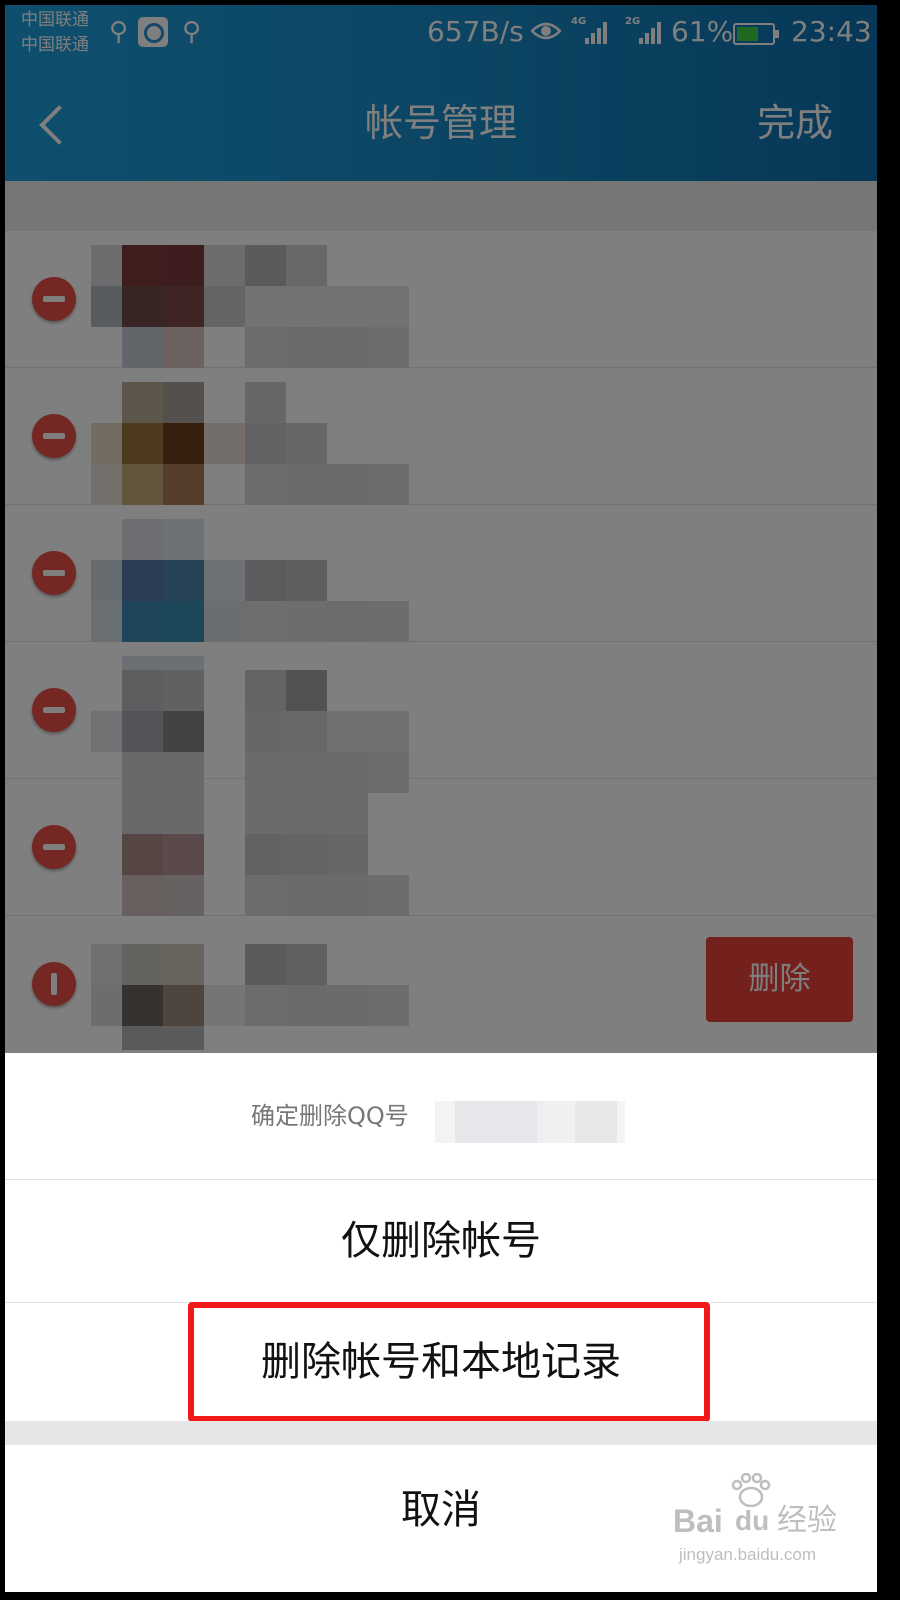 Image resolution: width=900 pixels, height=1600 pixels. What do you see at coordinates (748, 1554) in the screenshot?
I see `jingyan-url-text: jingyan.baidu.com` at bounding box center [748, 1554].